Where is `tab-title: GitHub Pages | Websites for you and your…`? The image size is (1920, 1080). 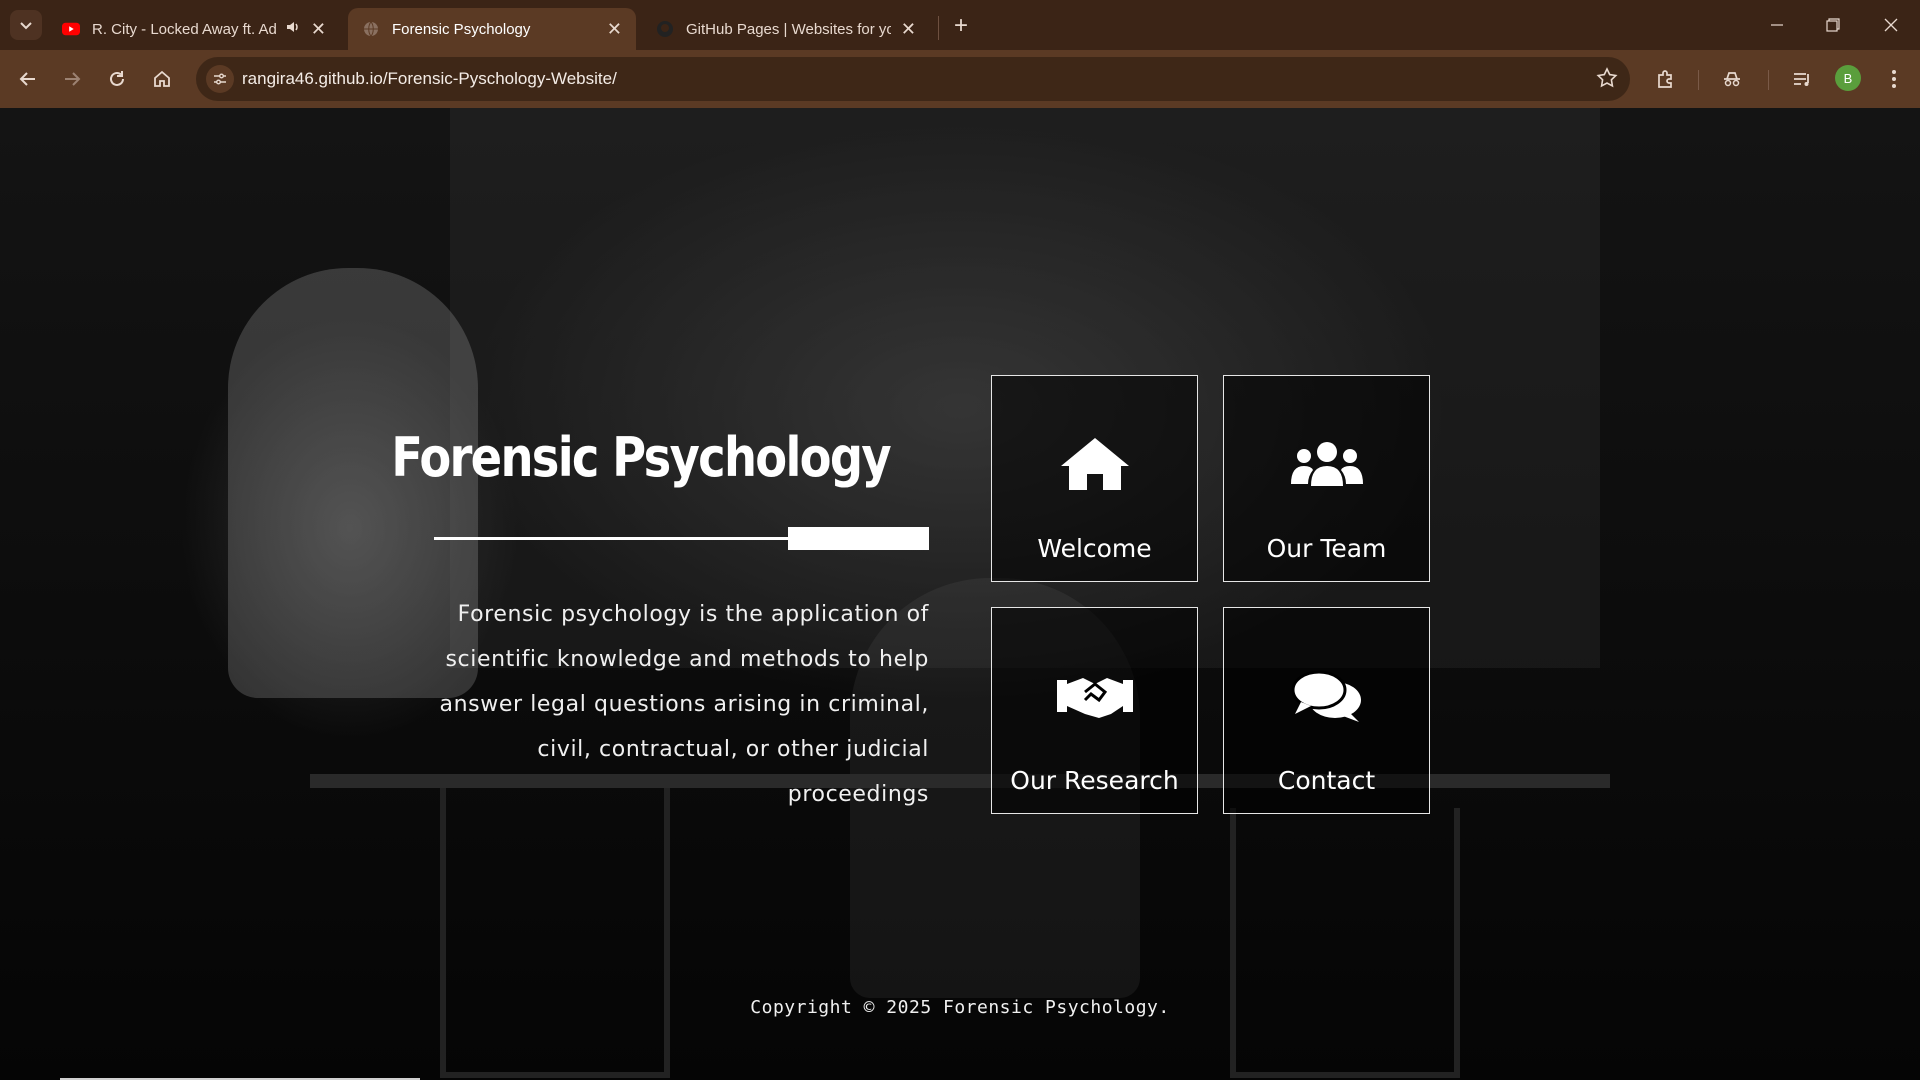 tab-title: GitHub Pages | Websites for you and your… is located at coordinates (788, 29).